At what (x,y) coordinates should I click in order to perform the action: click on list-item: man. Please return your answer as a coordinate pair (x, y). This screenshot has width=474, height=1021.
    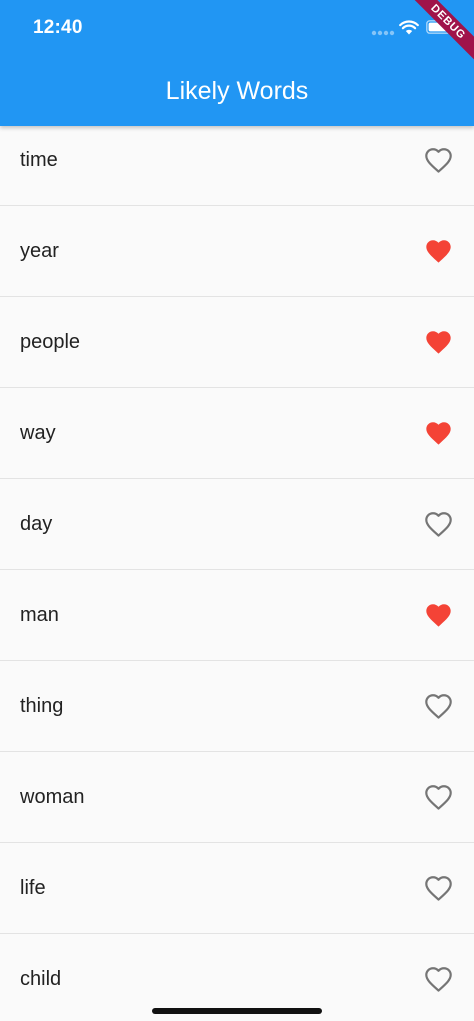
    Looking at the image, I should click on (237, 615).